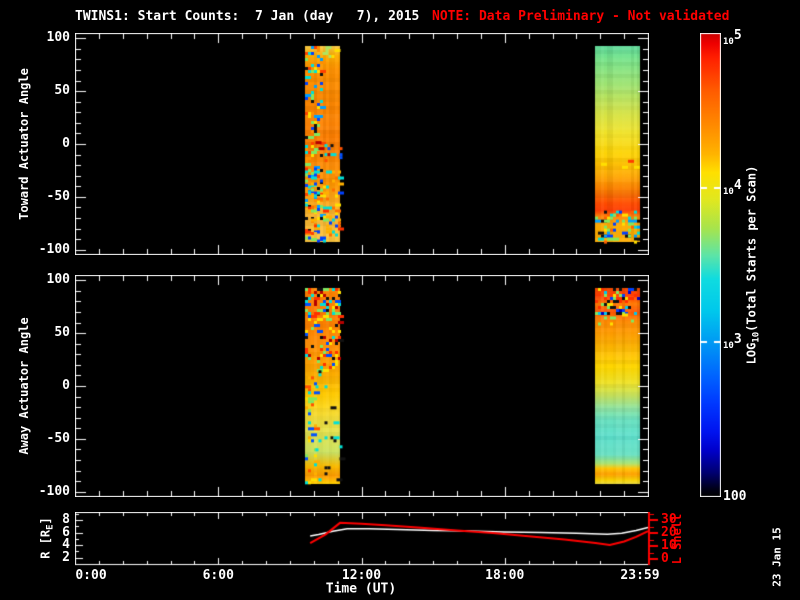 This screenshot has height=600, width=800. I want to click on away-ytick-label: 0, so click(66, 385).